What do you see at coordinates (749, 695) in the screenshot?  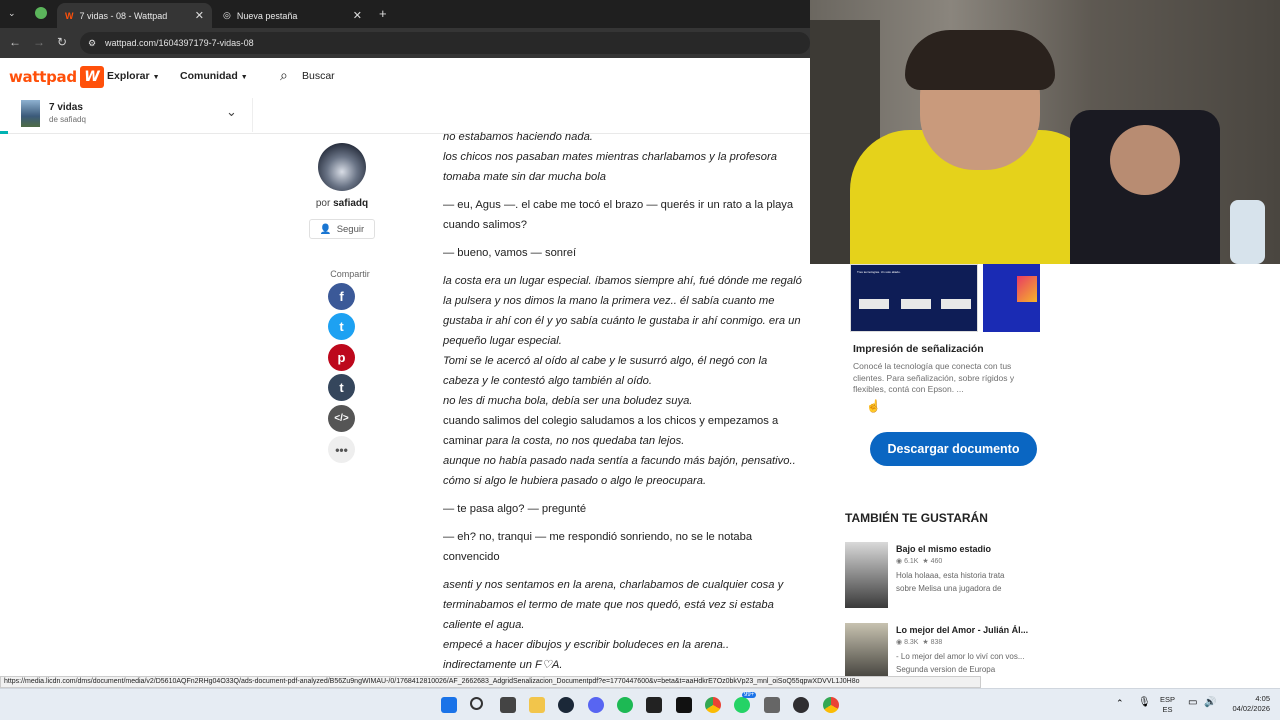 I see `notification-badge: 99+` at bounding box center [749, 695].